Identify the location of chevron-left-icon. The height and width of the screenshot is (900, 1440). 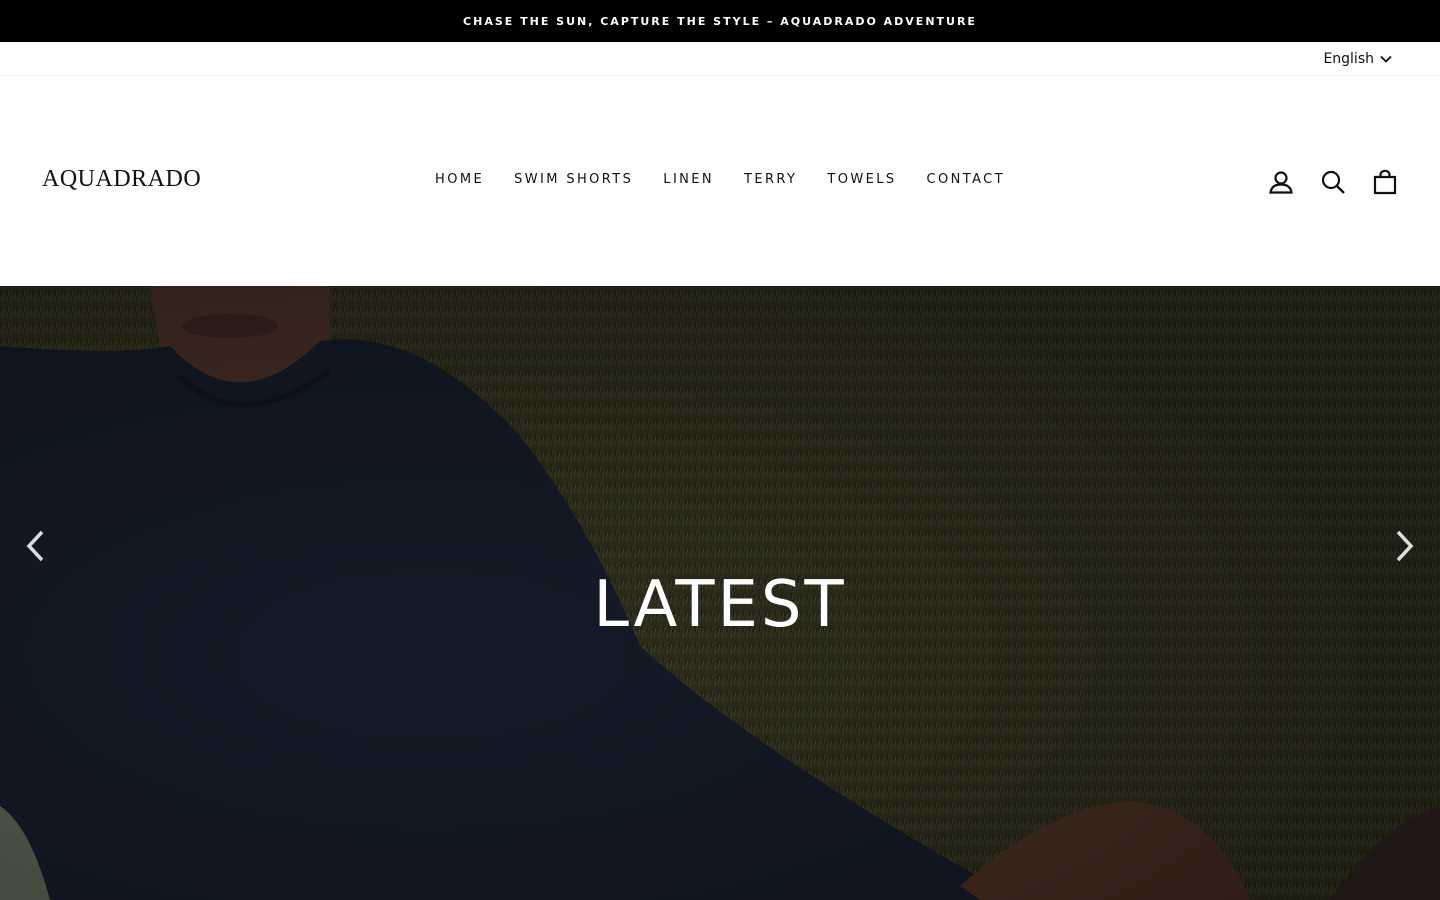
(35, 546).